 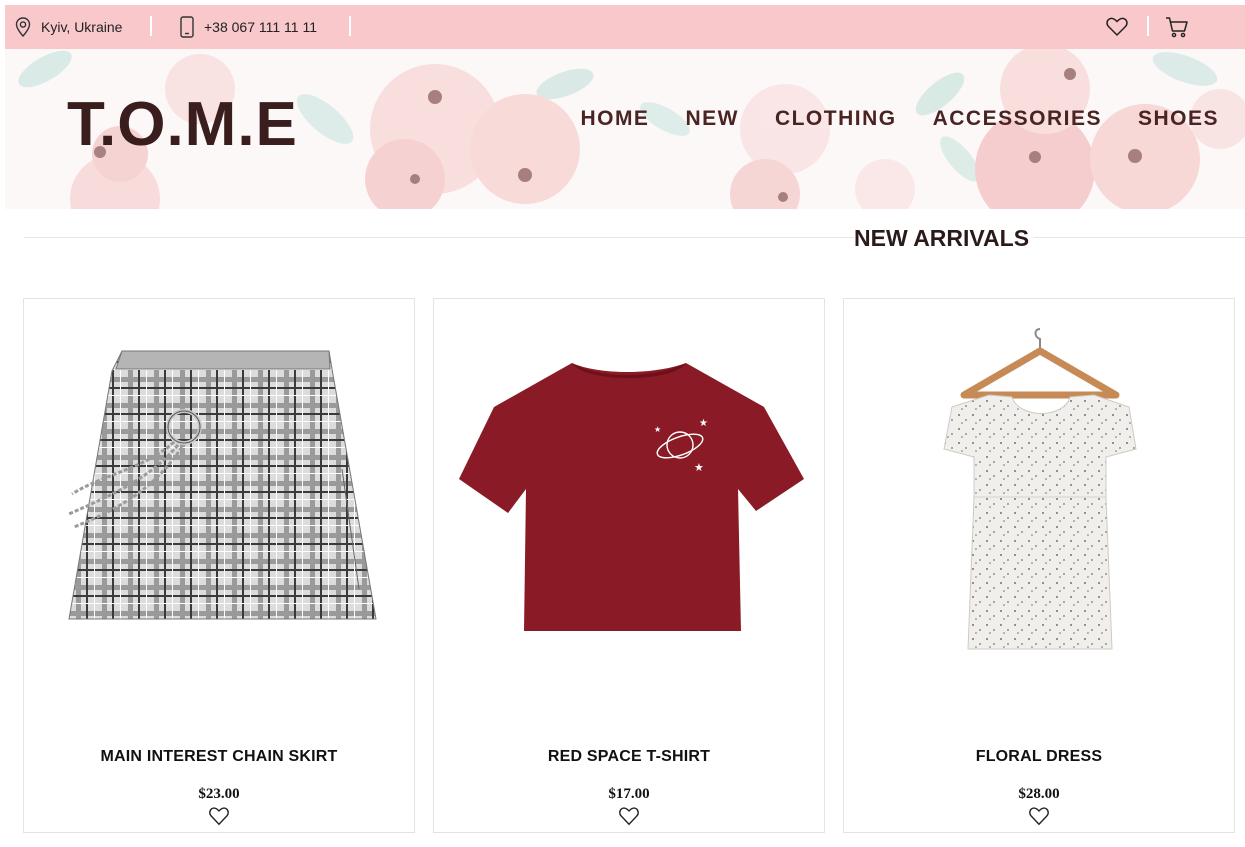 What do you see at coordinates (187, 27) in the screenshot?
I see `smartphone-icon` at bounding box center [187, 27].